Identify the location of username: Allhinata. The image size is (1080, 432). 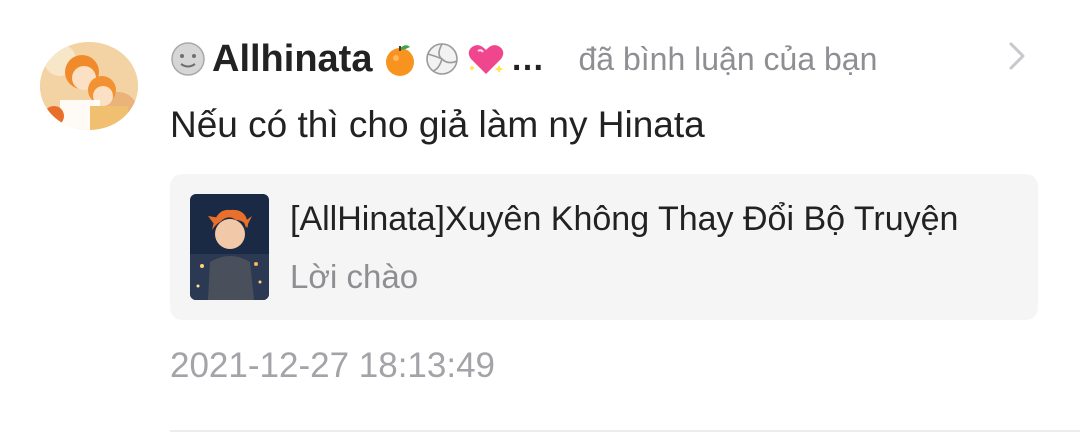
(292, 59).